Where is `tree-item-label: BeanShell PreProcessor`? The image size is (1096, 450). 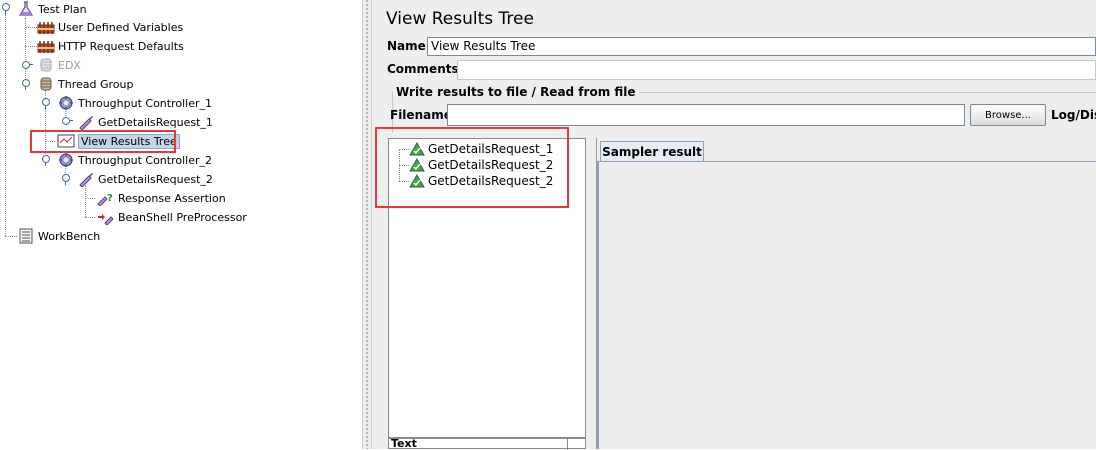
tree-item-label: BeanShell PreProcessor is located at coordinates (182, 217).